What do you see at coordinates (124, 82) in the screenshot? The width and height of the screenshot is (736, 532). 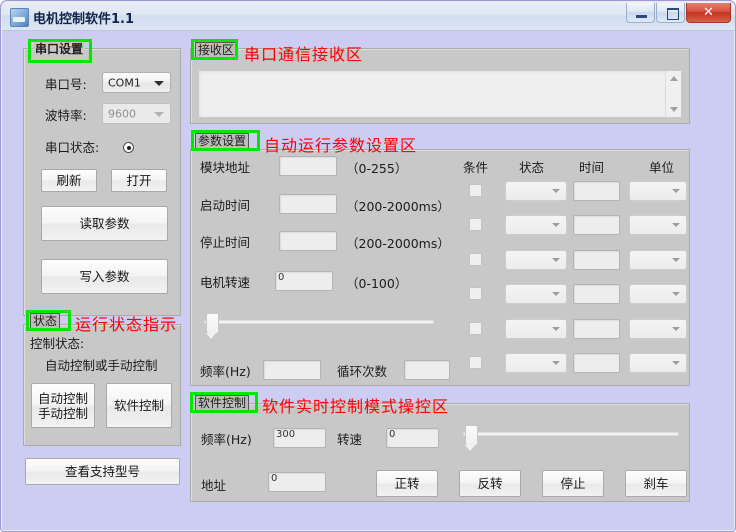 I see `port-value: COM1` at bounding box center [124, 82].